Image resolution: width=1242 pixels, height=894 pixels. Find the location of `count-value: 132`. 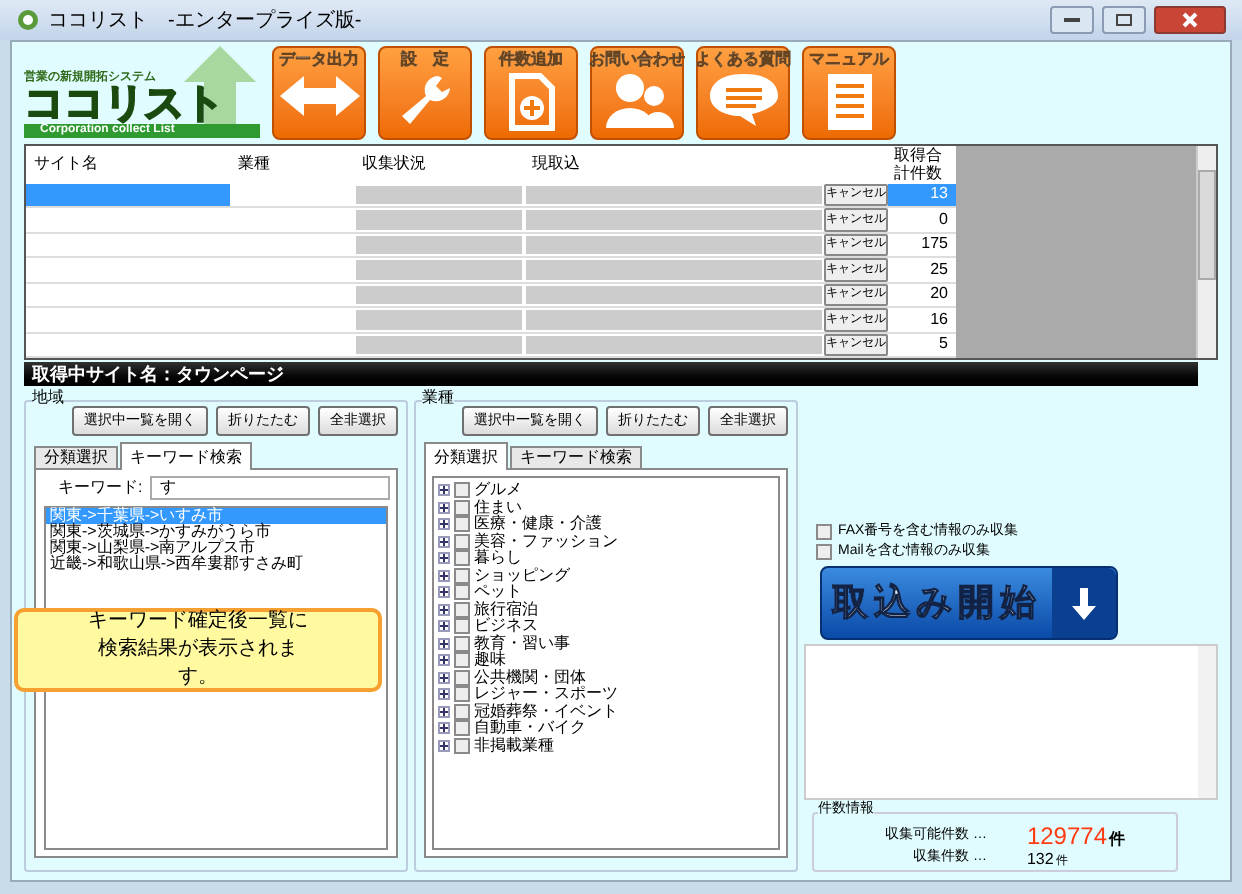

count-value: 132 is located at coordinates (1040, 860).